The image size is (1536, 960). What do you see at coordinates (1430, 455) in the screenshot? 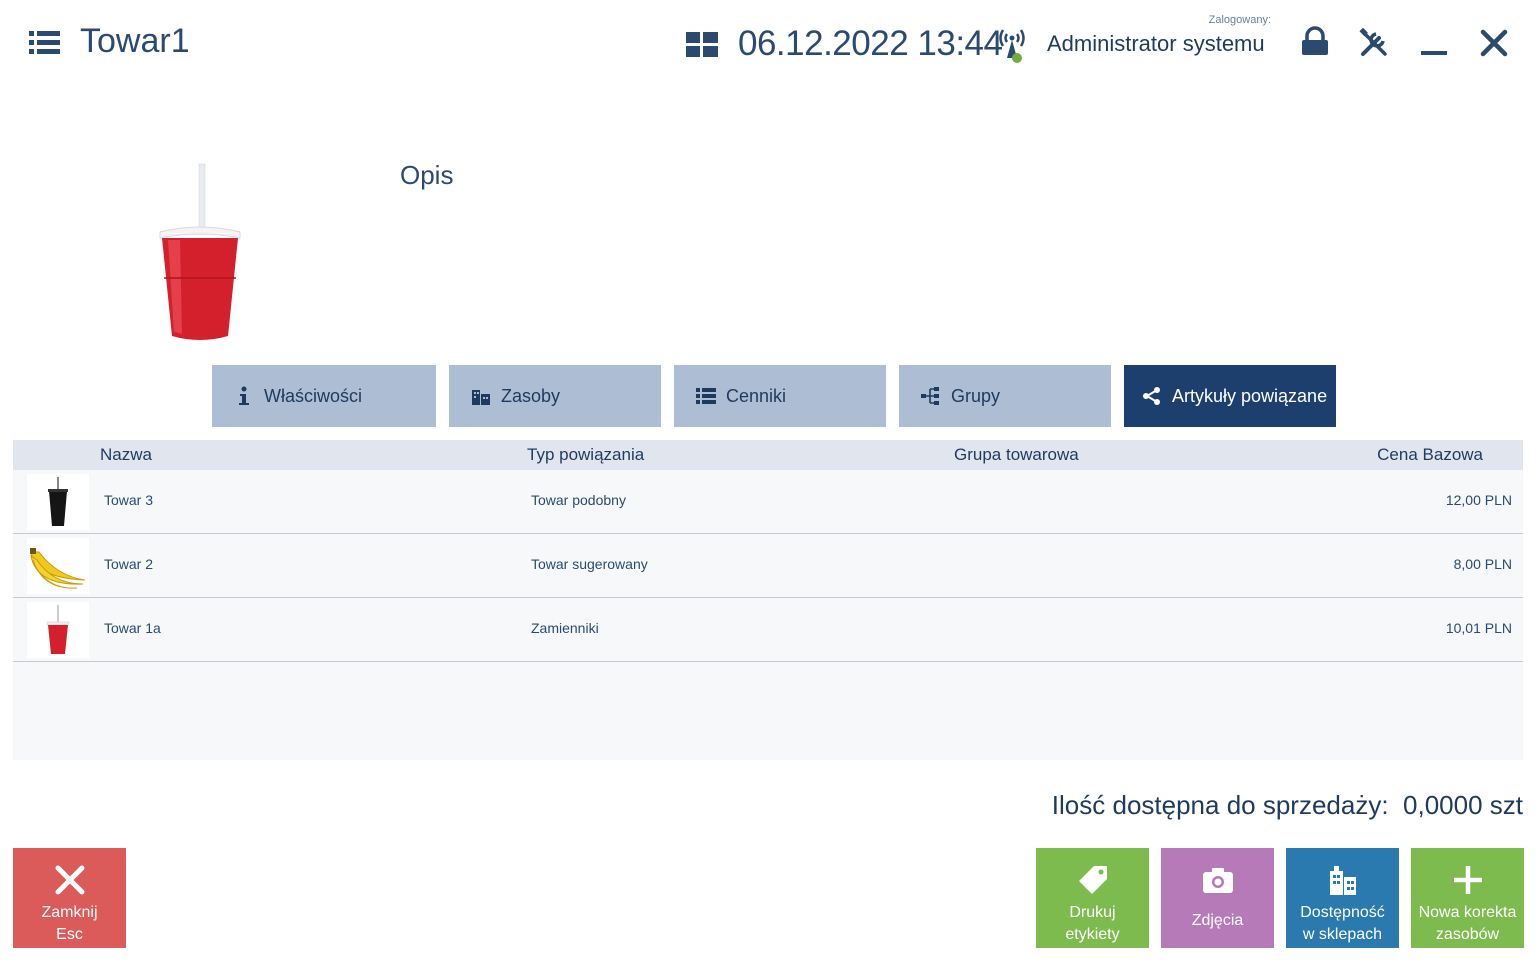
I see `column-header-price: Cena Bazowa` at bounding box center [1430, 455].